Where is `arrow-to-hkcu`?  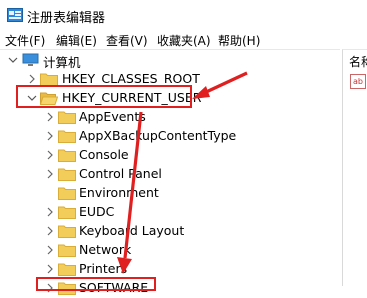 arrow-to-hkcu is located at coordinates (220, 85).